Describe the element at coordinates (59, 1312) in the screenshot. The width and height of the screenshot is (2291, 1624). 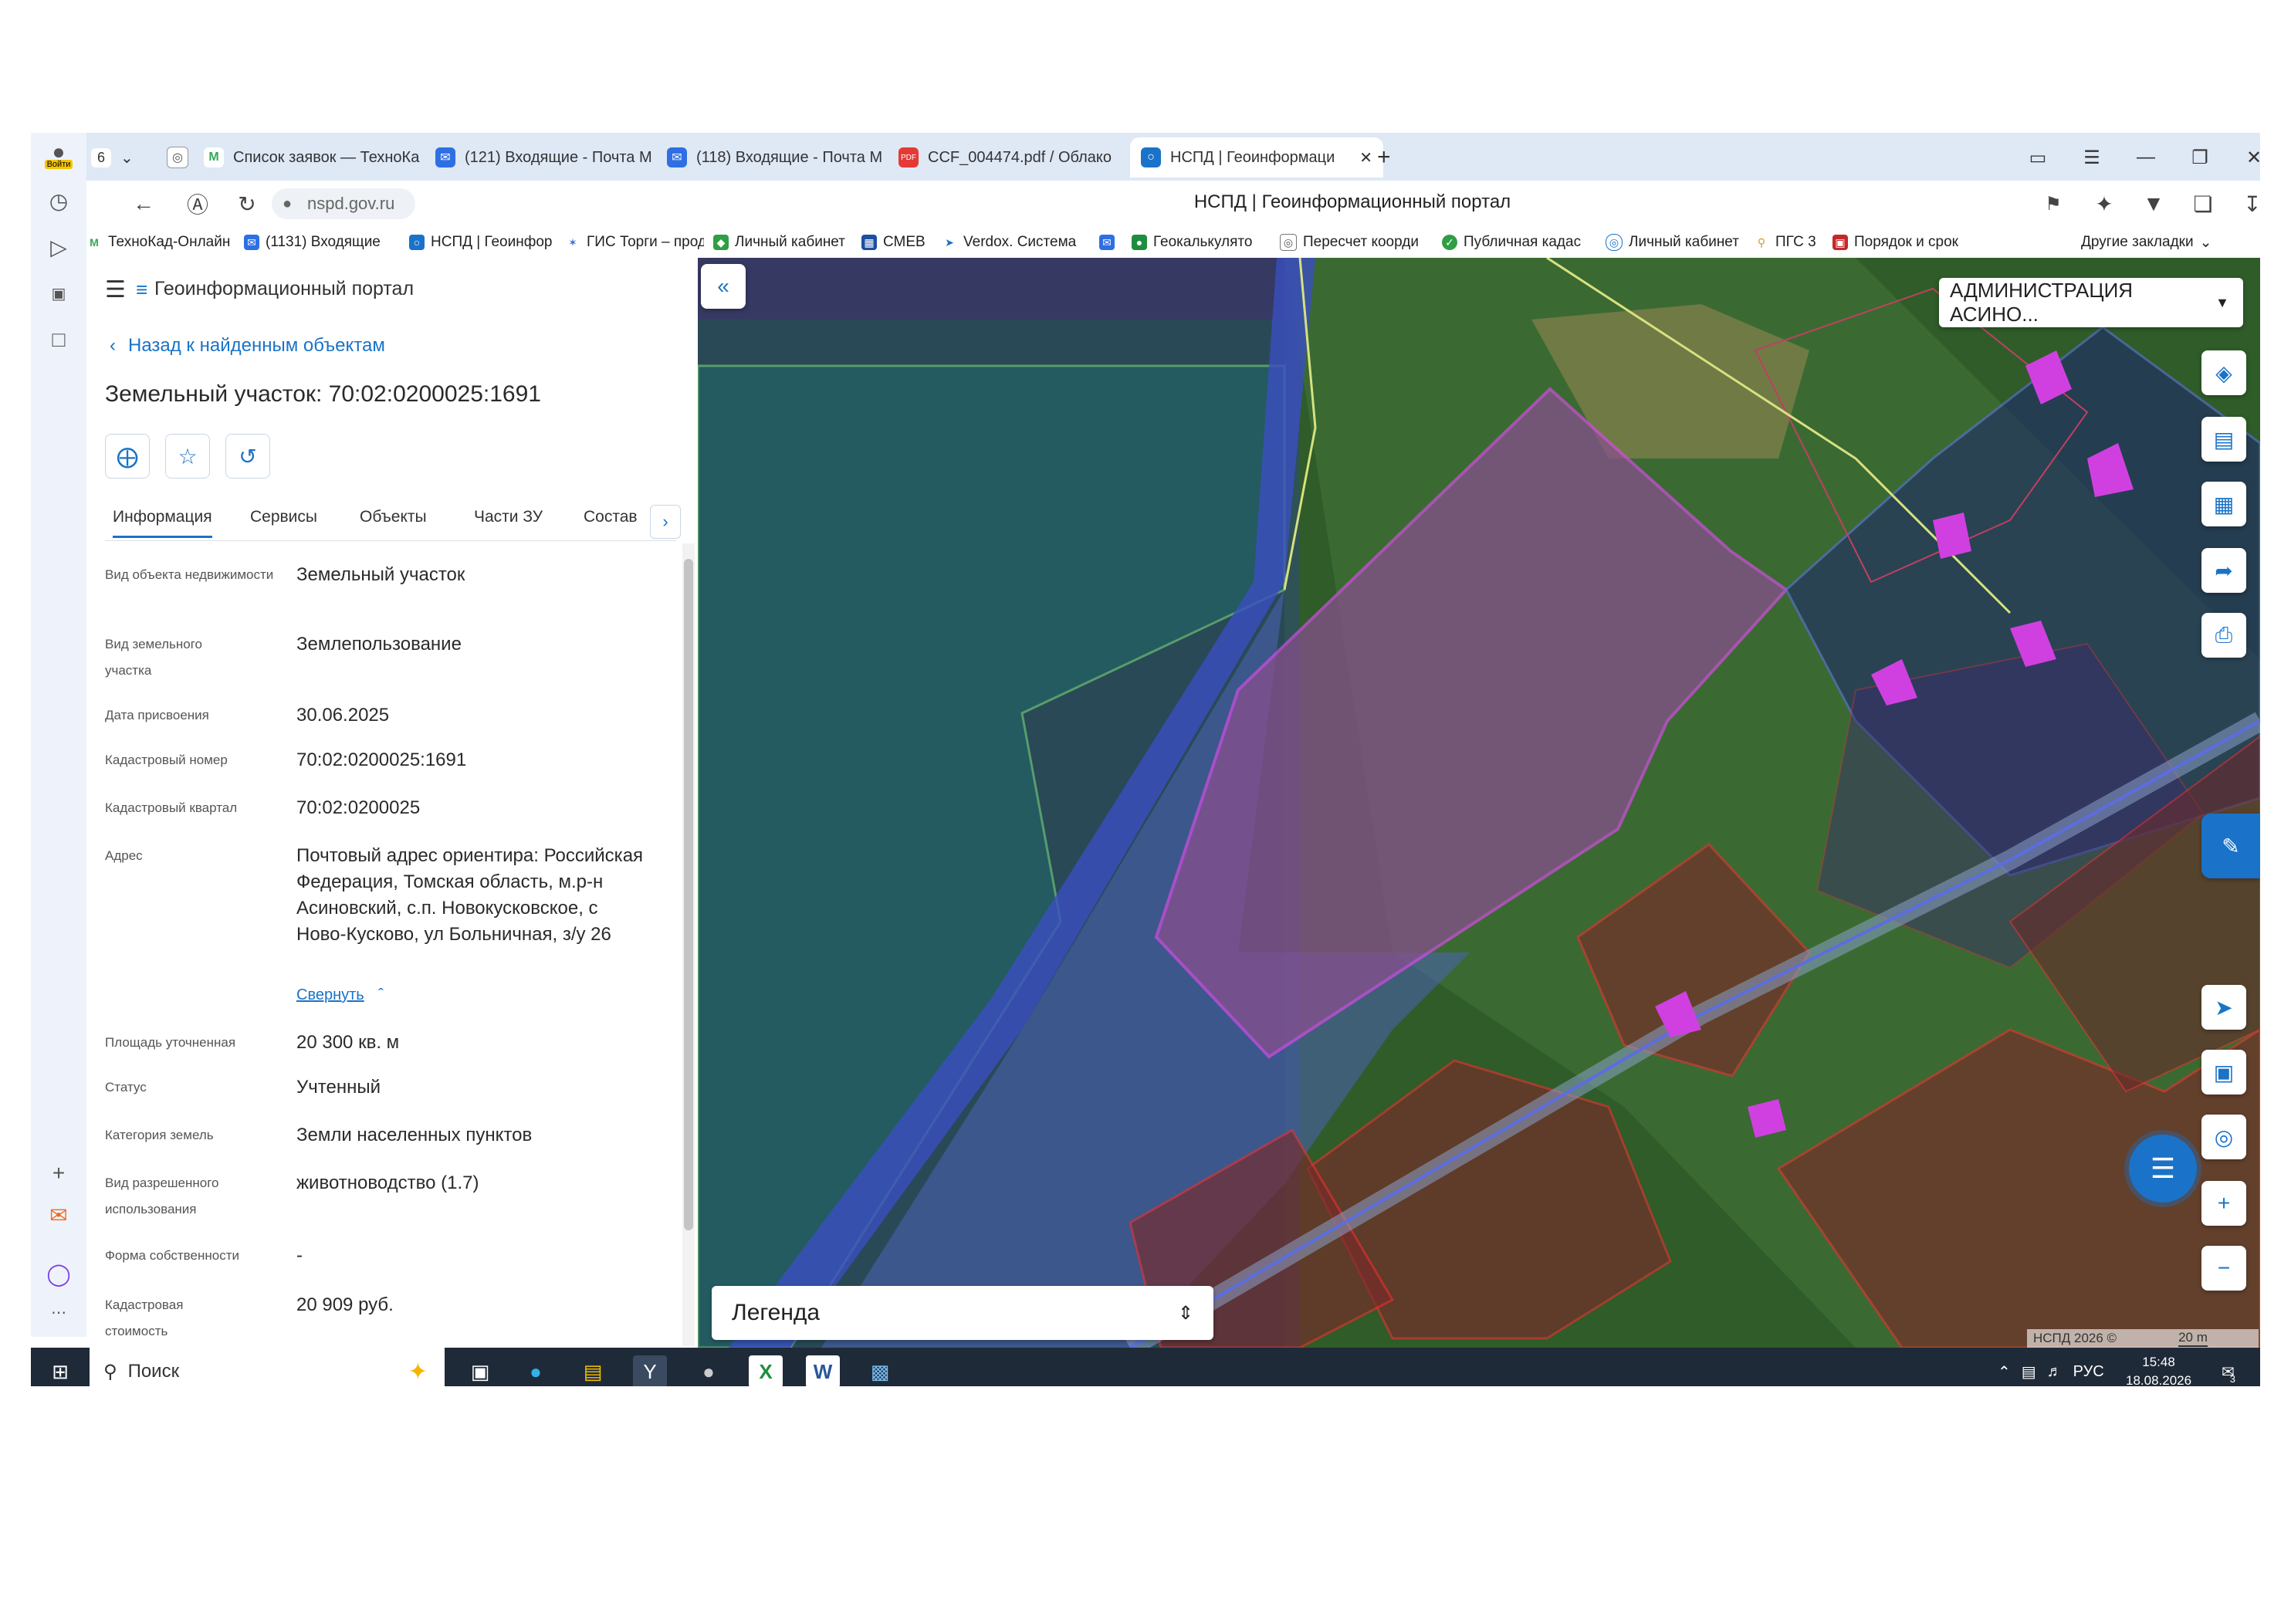
I see `more-icon: ⋯` at that location.